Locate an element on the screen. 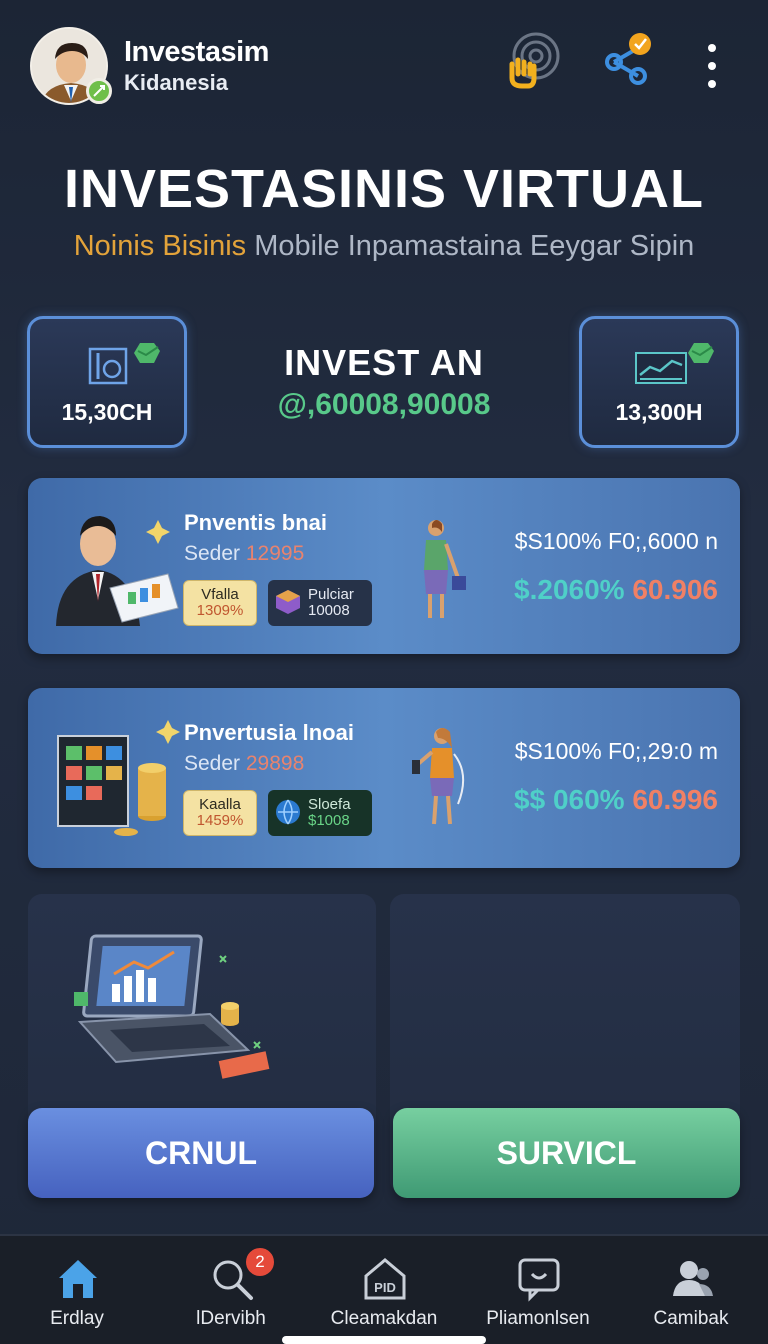  brand-title: Investasim is located at coordinates (196, 52).